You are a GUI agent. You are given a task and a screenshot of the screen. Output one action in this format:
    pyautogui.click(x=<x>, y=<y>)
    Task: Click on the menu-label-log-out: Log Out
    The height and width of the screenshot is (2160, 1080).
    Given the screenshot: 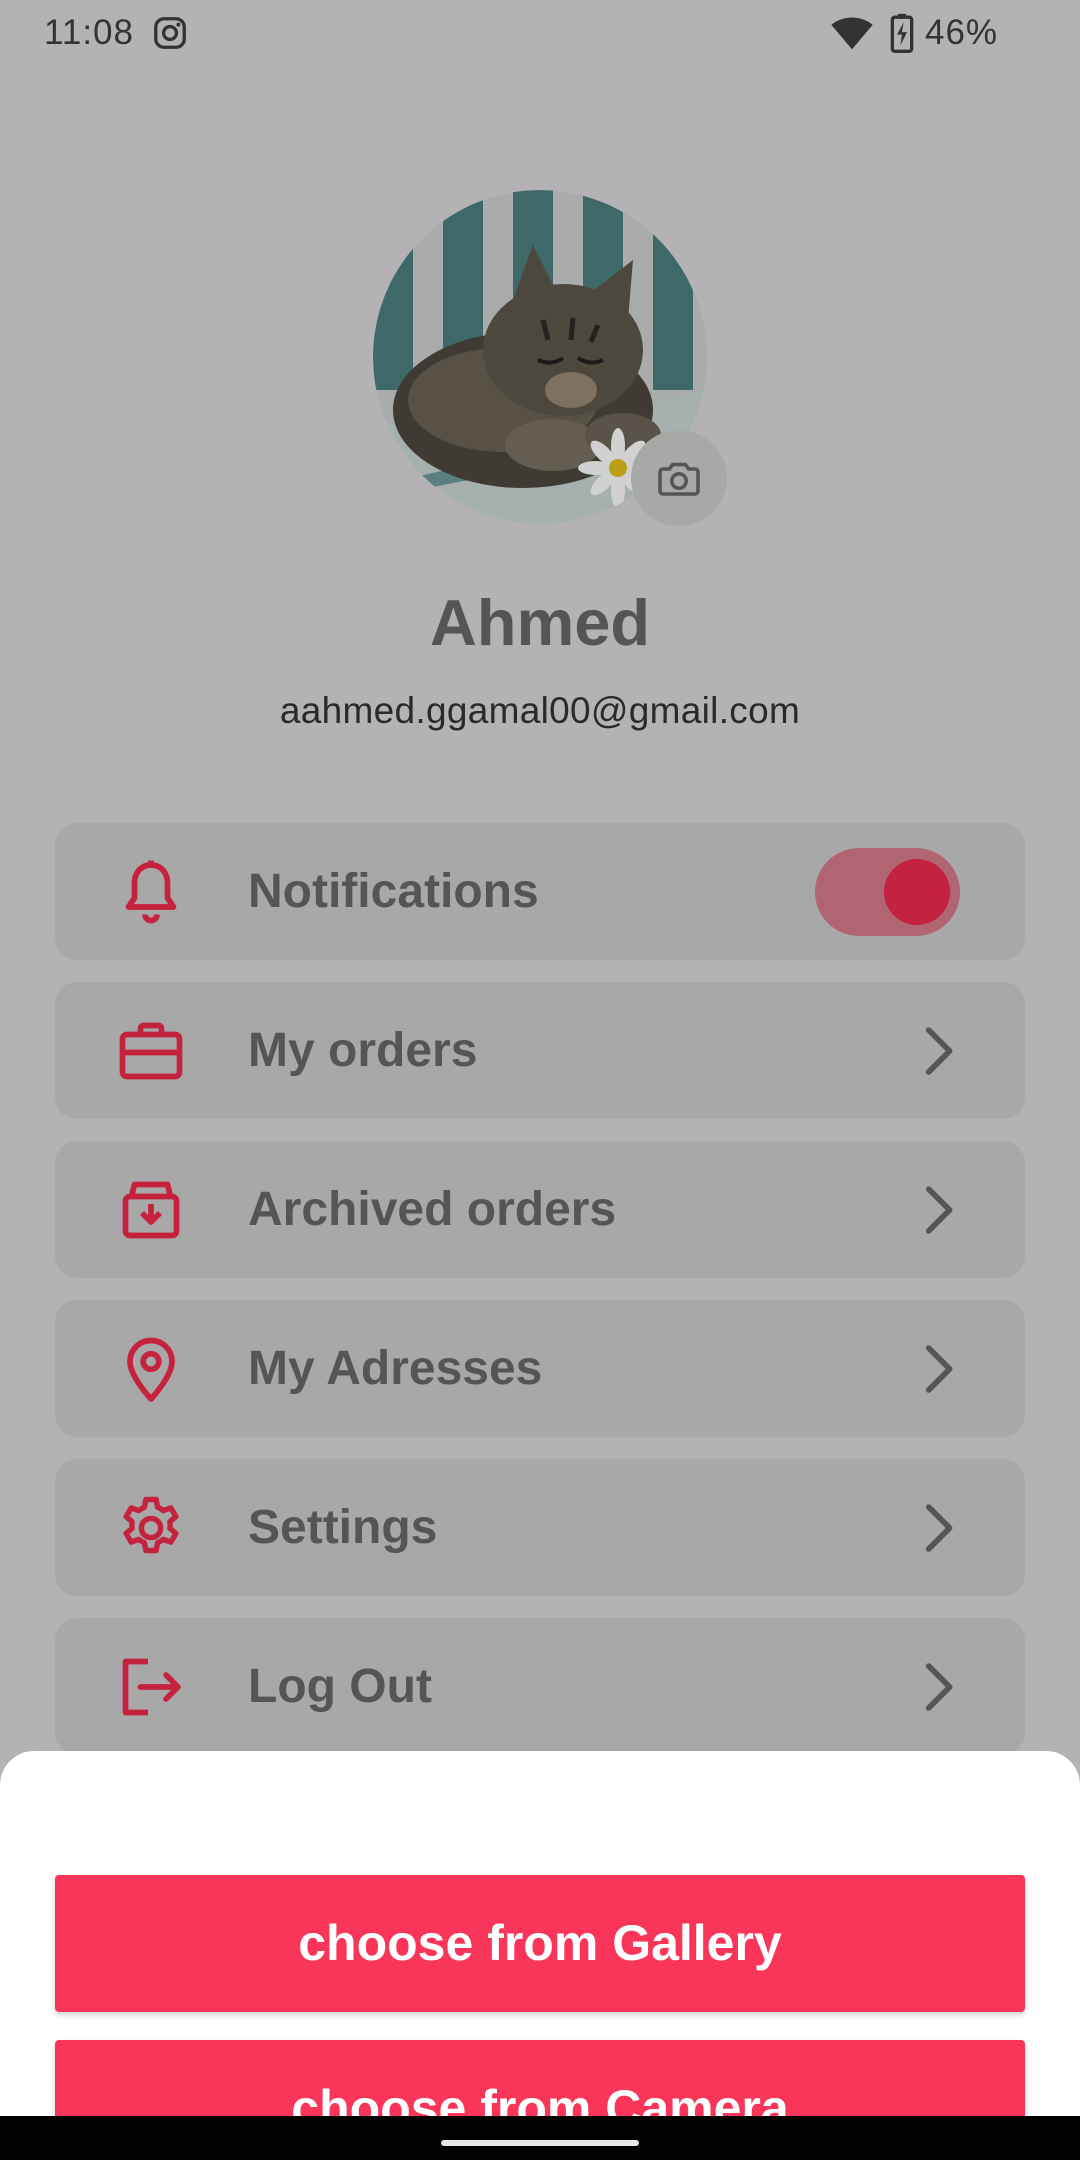 What is the action you would take?
    pyautogui.click(x=340, y=1686)
    